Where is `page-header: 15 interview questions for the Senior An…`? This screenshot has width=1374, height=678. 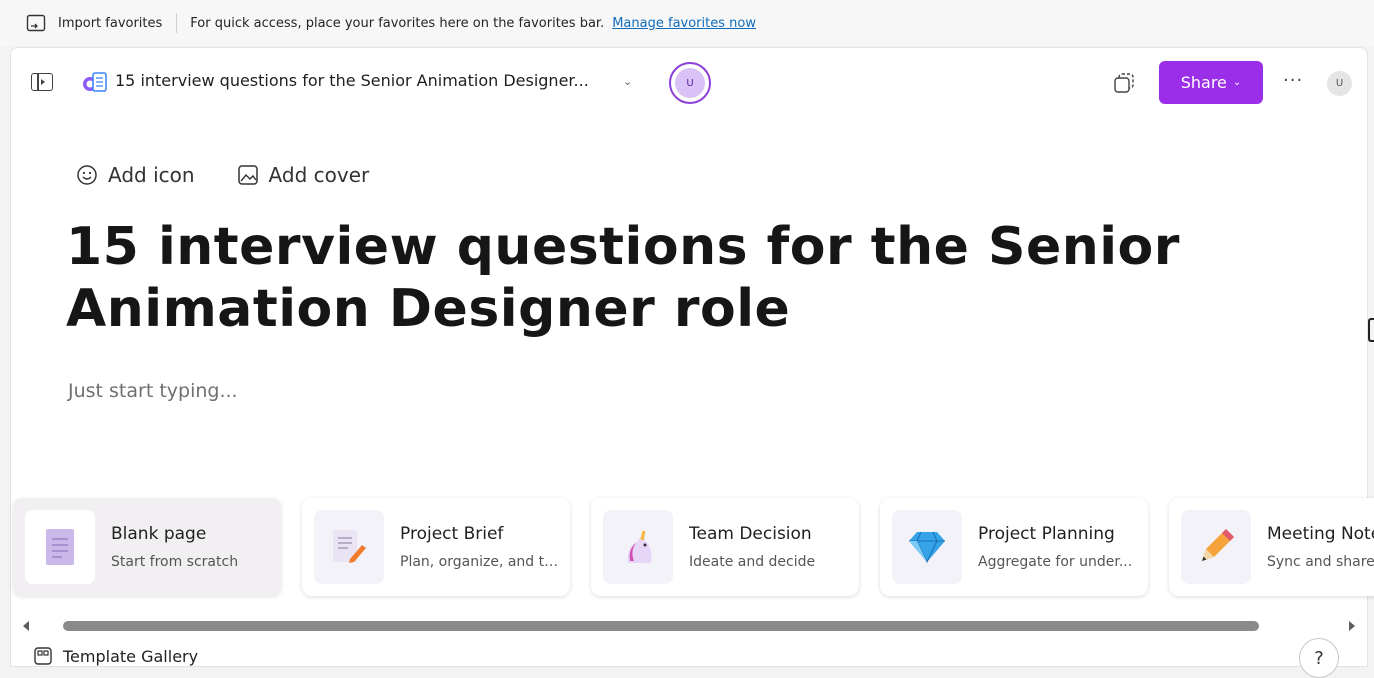 page-header: 15 interview questions for the Senior An… is located at coordinates (690, 83).